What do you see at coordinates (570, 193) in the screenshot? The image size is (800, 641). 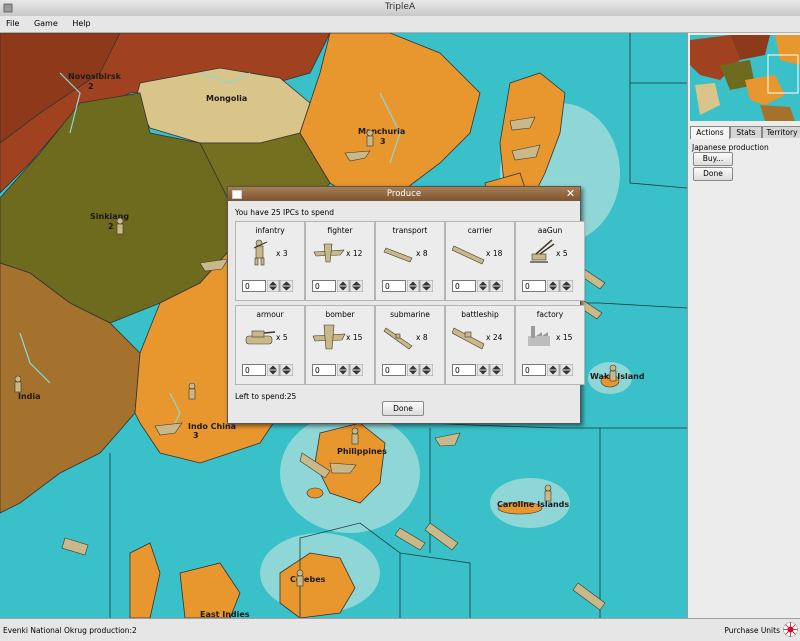 I see `close-icon: ✕` at bounding box center [570, 193].